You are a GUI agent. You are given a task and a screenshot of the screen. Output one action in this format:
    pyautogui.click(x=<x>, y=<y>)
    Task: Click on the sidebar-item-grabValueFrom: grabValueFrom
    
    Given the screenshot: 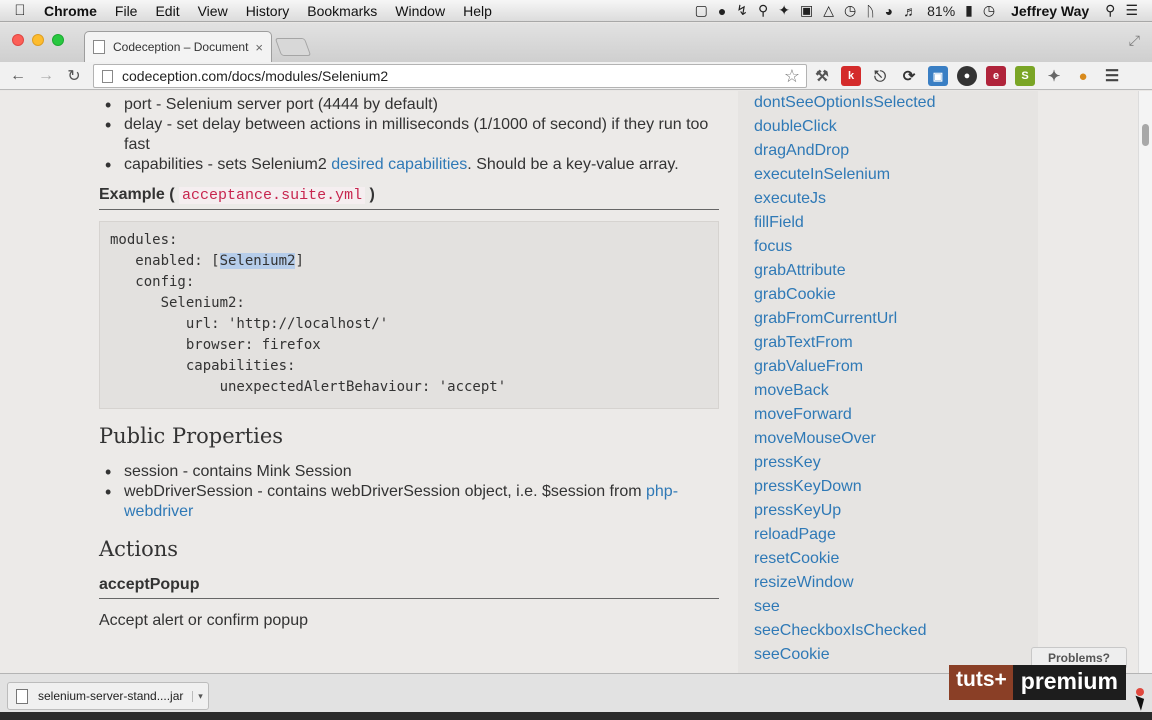 What is the action you would take?
    pyautogui.click(x=896, y=367)
    